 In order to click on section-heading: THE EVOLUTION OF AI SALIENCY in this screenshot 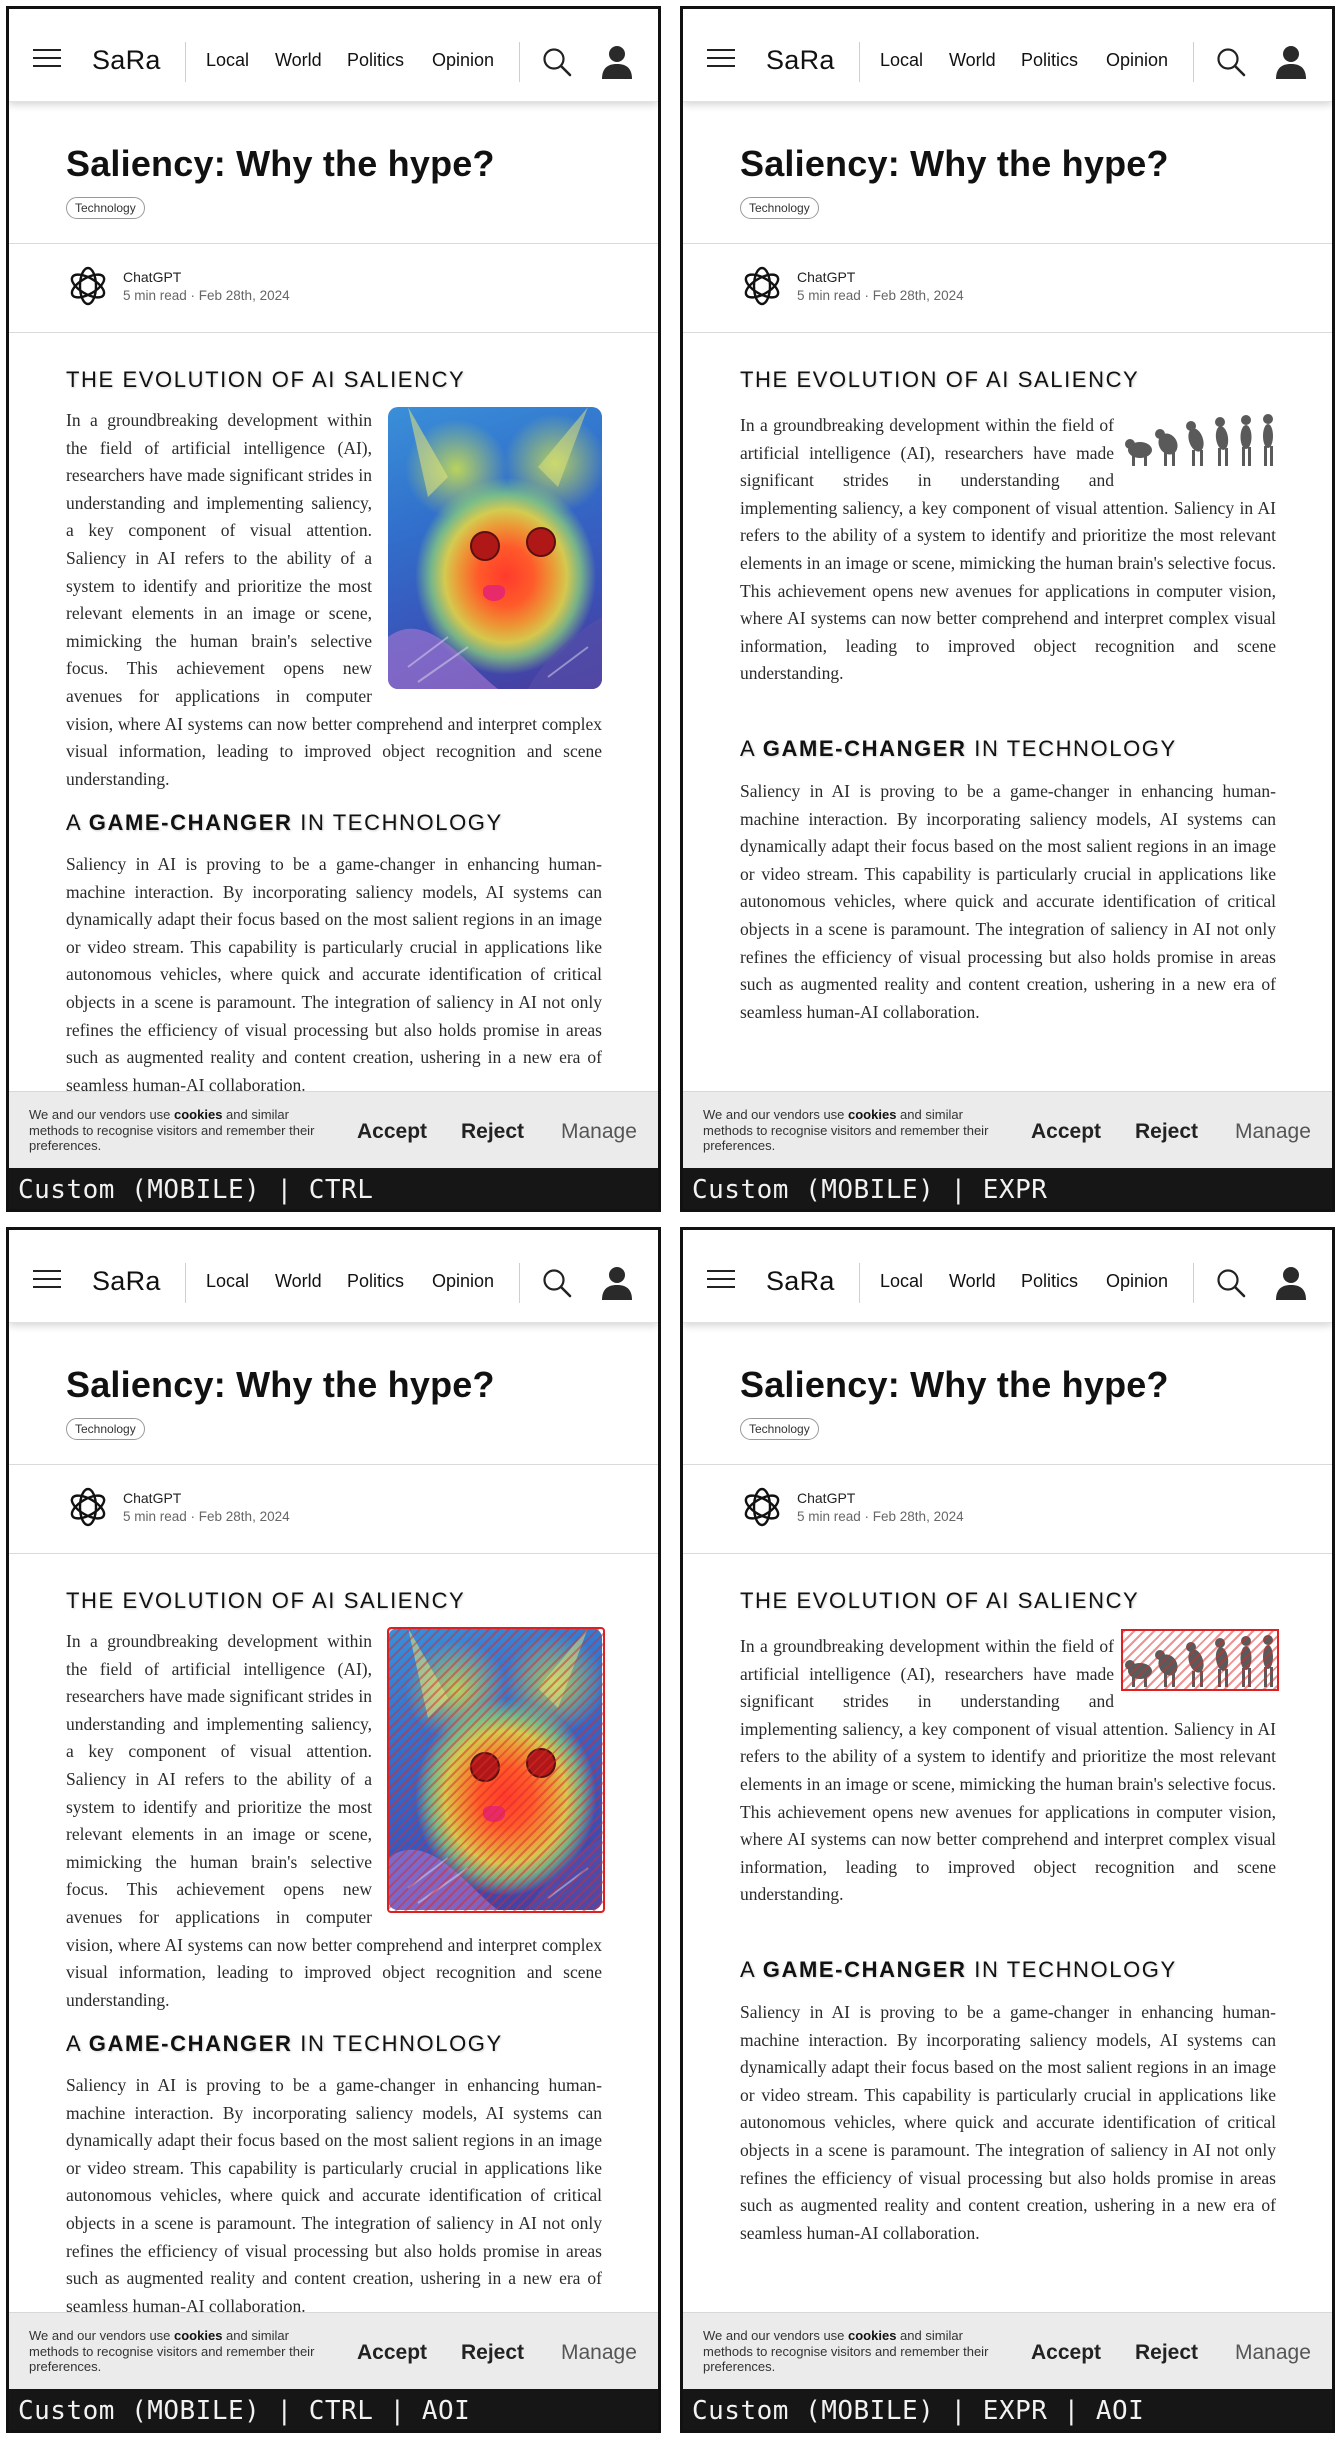, I will do `click(940, 1600)`.